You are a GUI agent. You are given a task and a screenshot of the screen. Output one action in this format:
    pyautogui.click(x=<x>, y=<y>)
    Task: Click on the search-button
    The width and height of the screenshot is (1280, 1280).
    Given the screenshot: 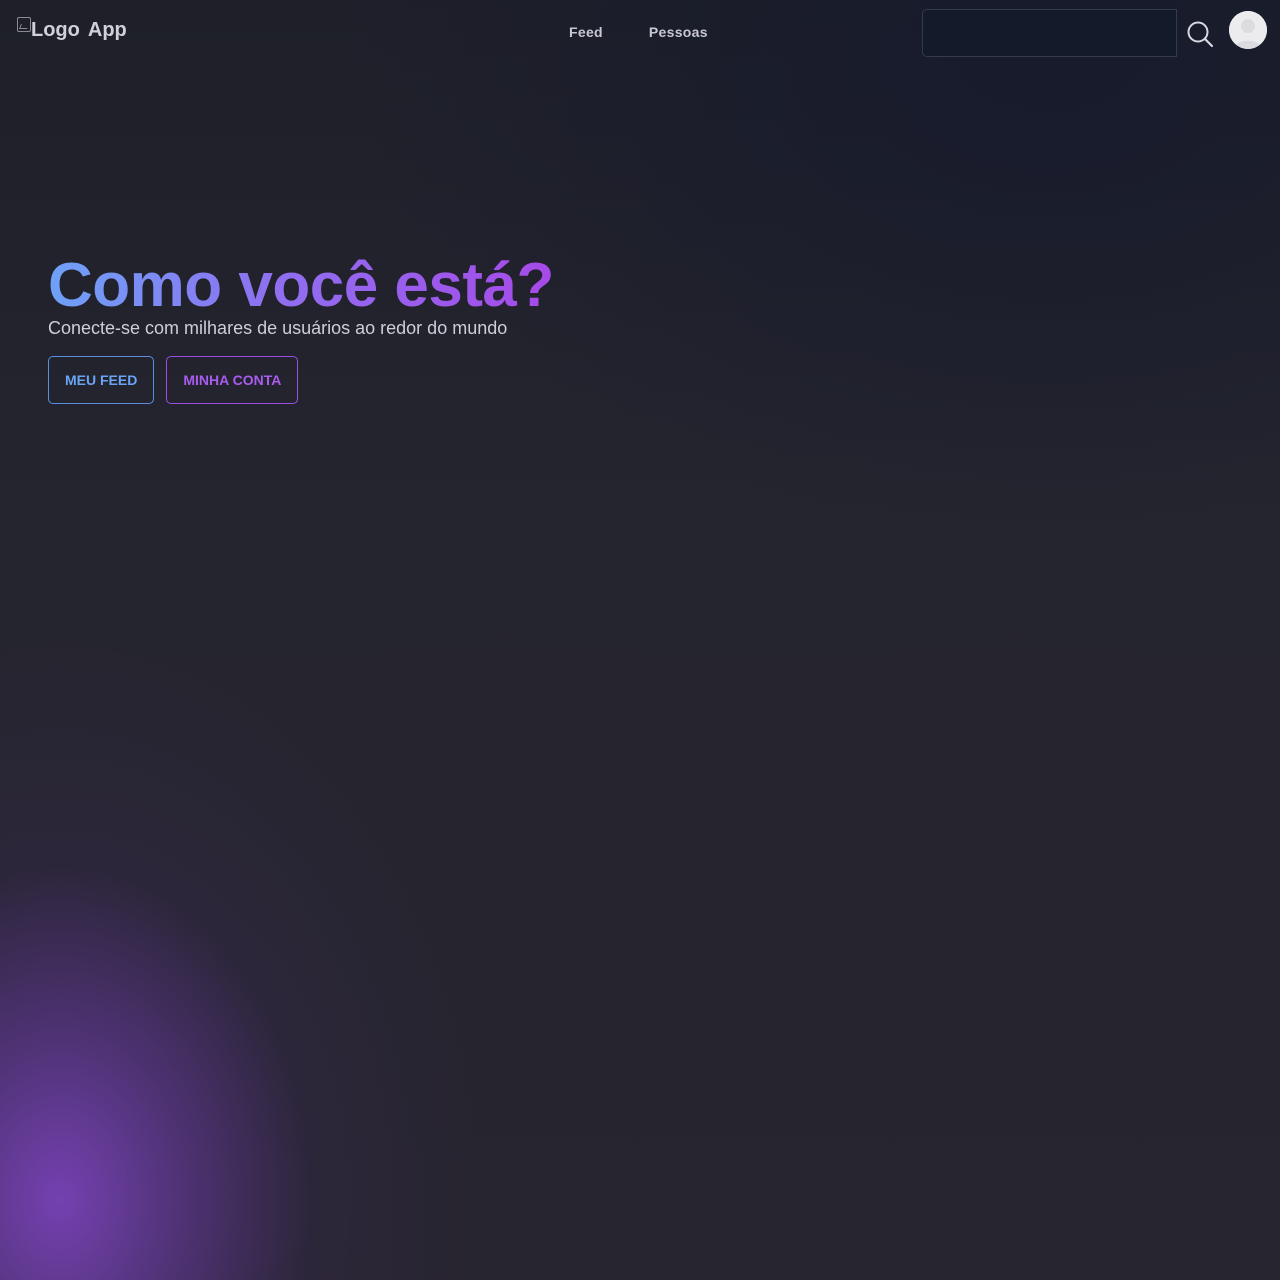 What is the action you would take?
    pyautogui.click(x=1200, y=34)
    